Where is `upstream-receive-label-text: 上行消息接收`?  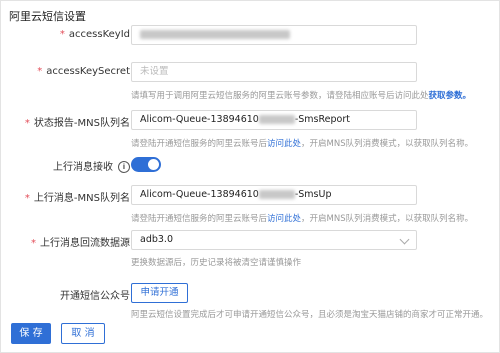
upstream-receive-label-text: 上行消息接收 is located at coordinates (83, 167).